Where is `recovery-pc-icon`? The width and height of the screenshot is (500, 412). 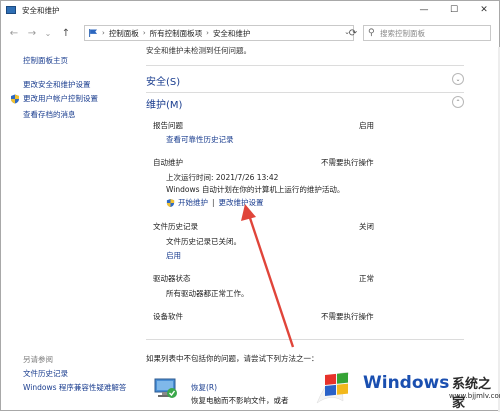
recovery-pc-icon is located at coordinates (165, 388).